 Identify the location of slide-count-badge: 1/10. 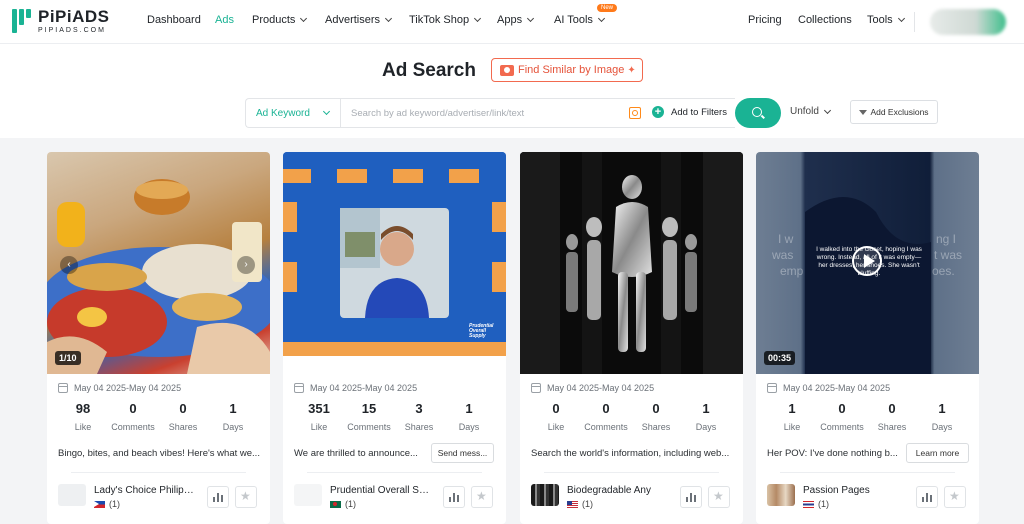
(68, 358).